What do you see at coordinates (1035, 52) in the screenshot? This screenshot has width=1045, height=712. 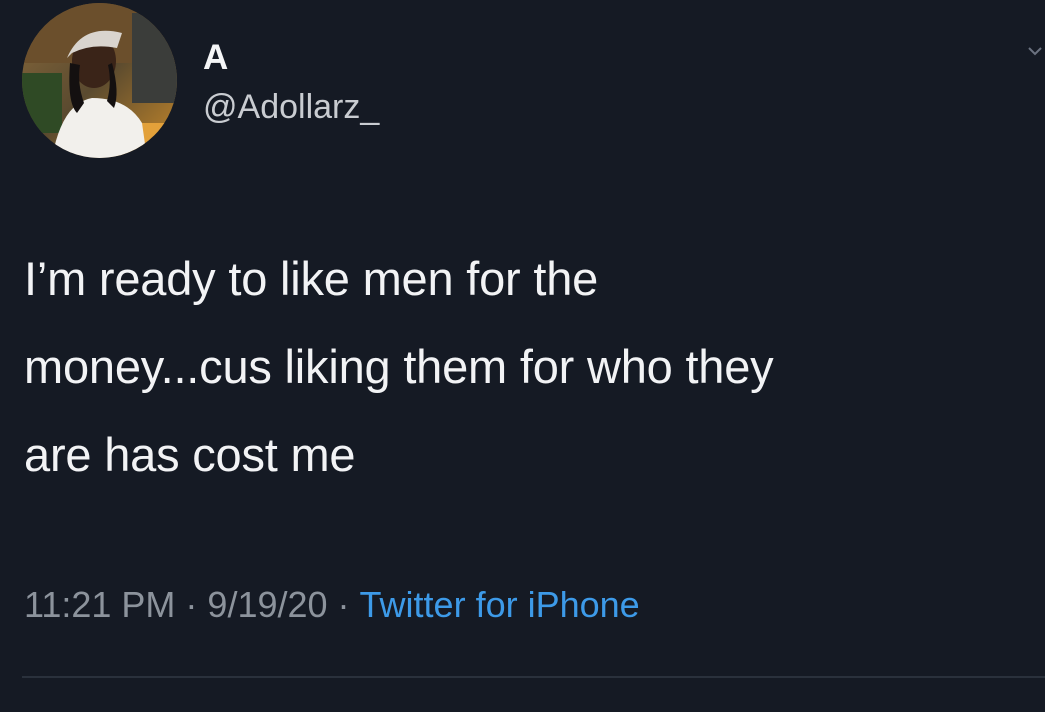 I see `chevron-down-icon` at bounding box center [1035, 52].